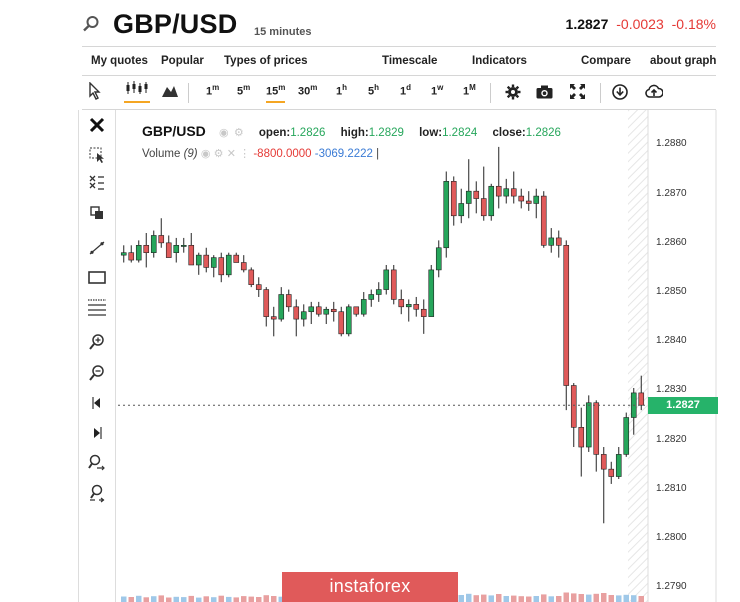 This screenshot has width=740, height=602. I want to click on low-value: 1.2824, so click(460, 133).